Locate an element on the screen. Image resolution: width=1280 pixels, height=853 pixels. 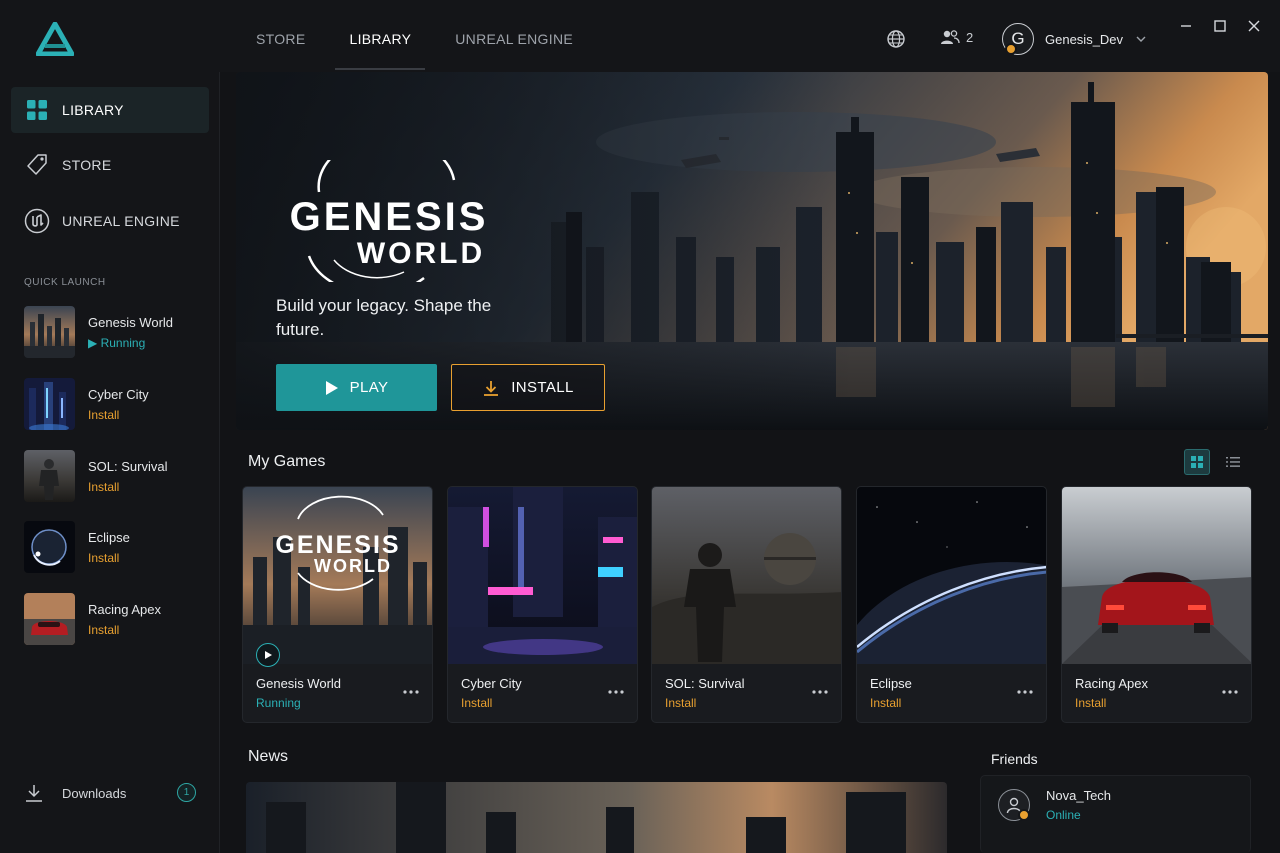
news-item is located at coordinates (596, 817).